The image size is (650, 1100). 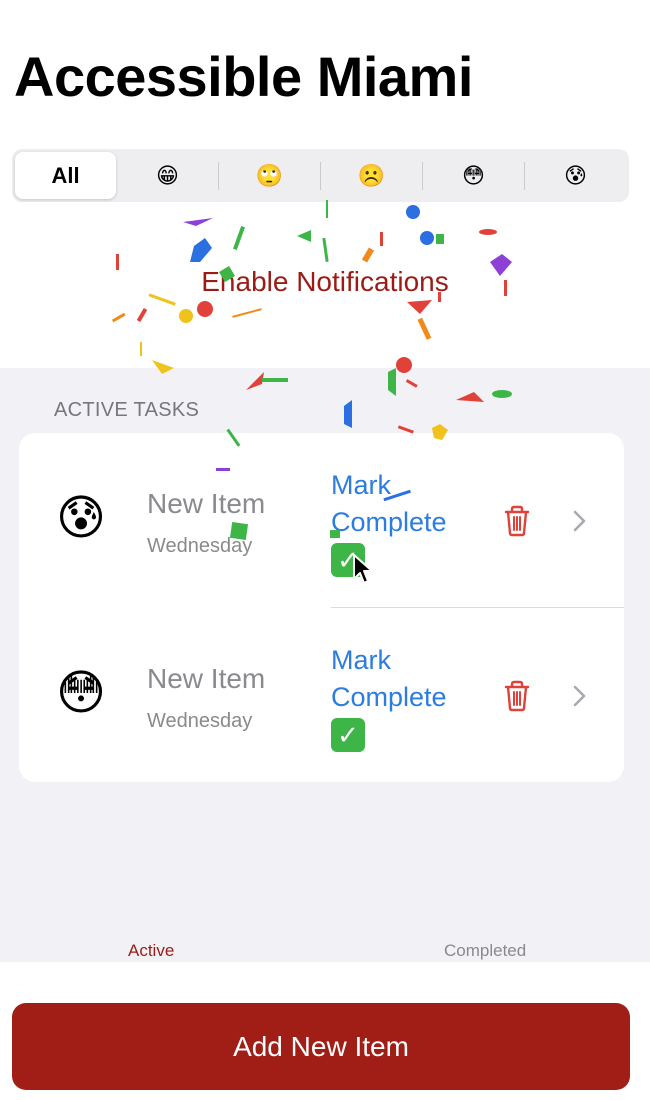 I want to click on mark-complete-button: Mark Complete ✓, so click(x=401, y=698).